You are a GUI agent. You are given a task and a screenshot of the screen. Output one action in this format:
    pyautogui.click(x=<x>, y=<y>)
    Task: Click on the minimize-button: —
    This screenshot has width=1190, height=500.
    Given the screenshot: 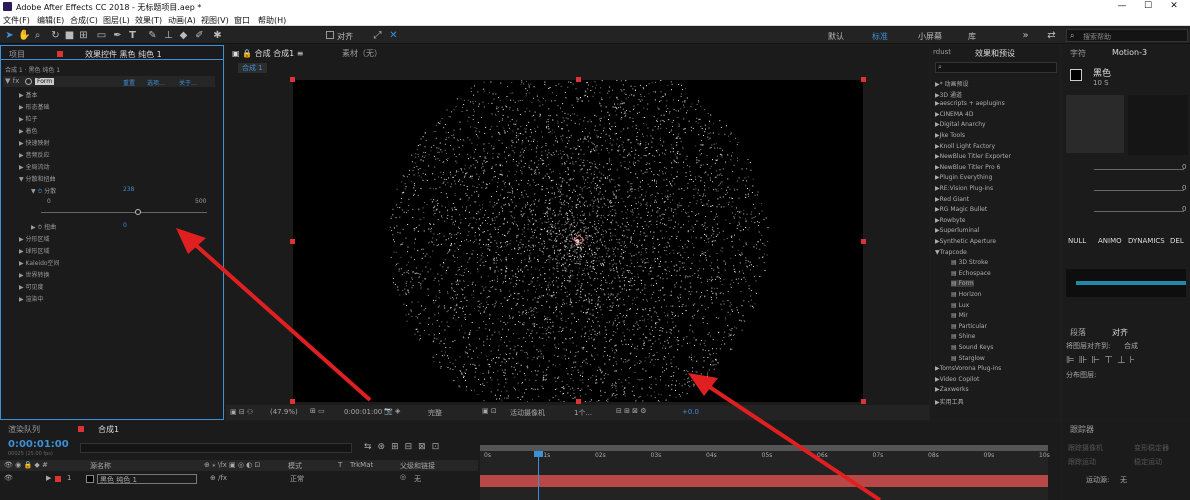 What is the action you would take?
    pyautogui.click(x=1122, y=6)
    